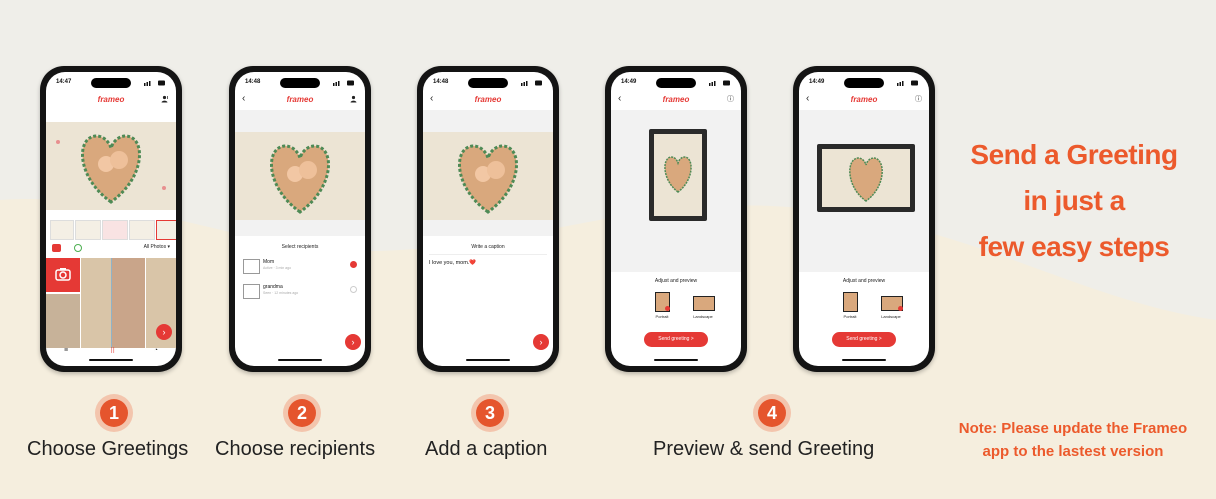 The height and width of the screenshot is (499, 1216). I want to click on phone-screen: 14:47 frameo All Photos ▾ › ≡ ⠿ ◔, so click(111, 219).